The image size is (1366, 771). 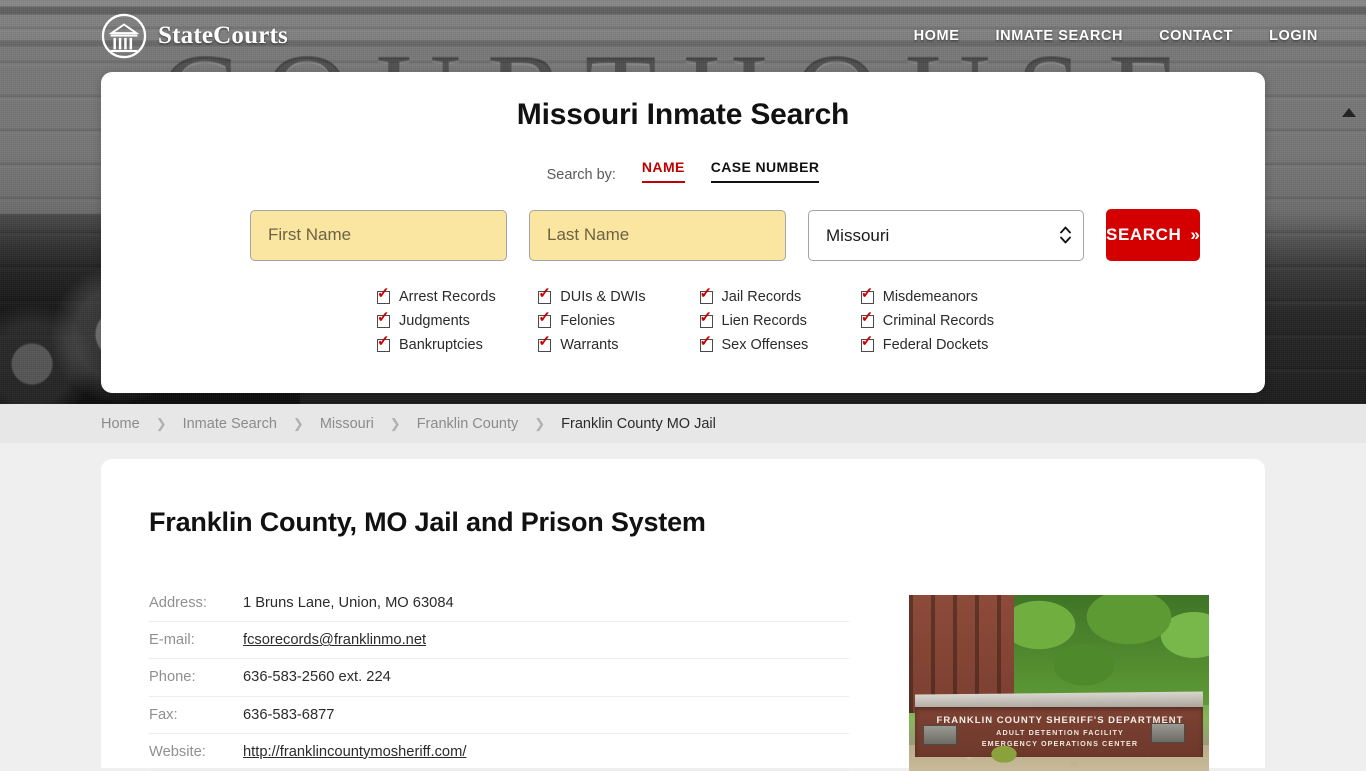 I want to click on state-select: Missouri, so click(x=946, y=235).